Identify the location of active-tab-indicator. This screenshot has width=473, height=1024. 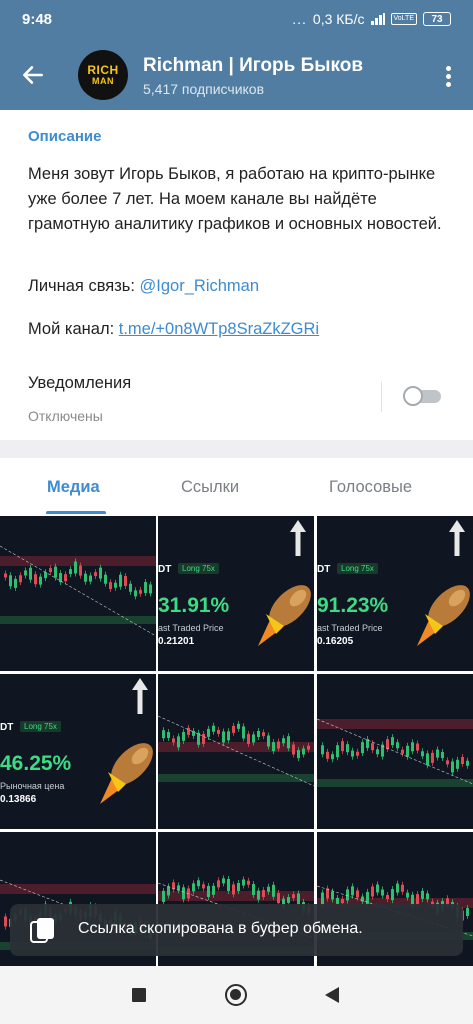
(76, 512).